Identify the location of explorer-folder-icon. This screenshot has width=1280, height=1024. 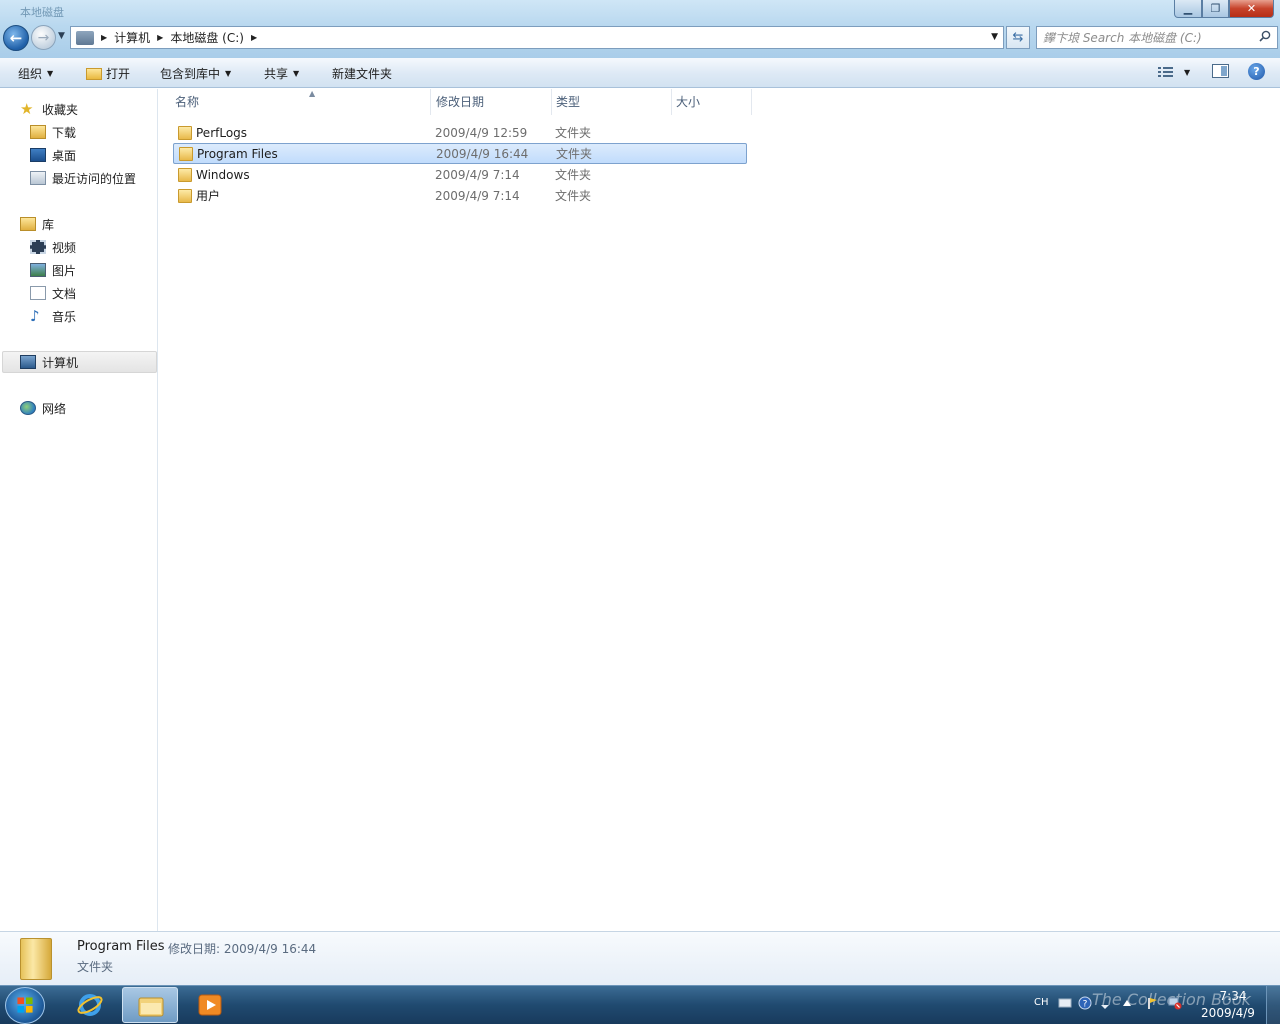
(151, 1007).